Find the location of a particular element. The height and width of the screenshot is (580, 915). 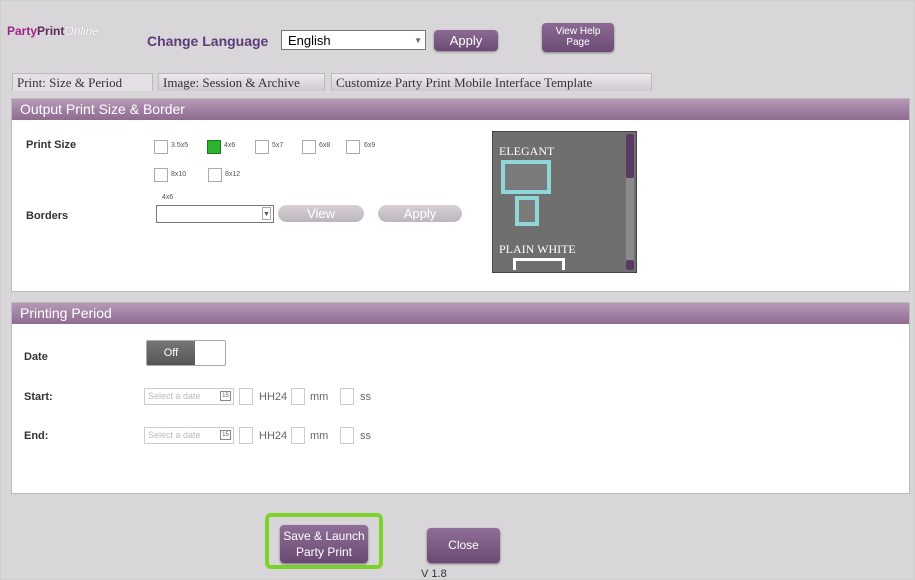

start-second-input is located at coordinates (347, 396).